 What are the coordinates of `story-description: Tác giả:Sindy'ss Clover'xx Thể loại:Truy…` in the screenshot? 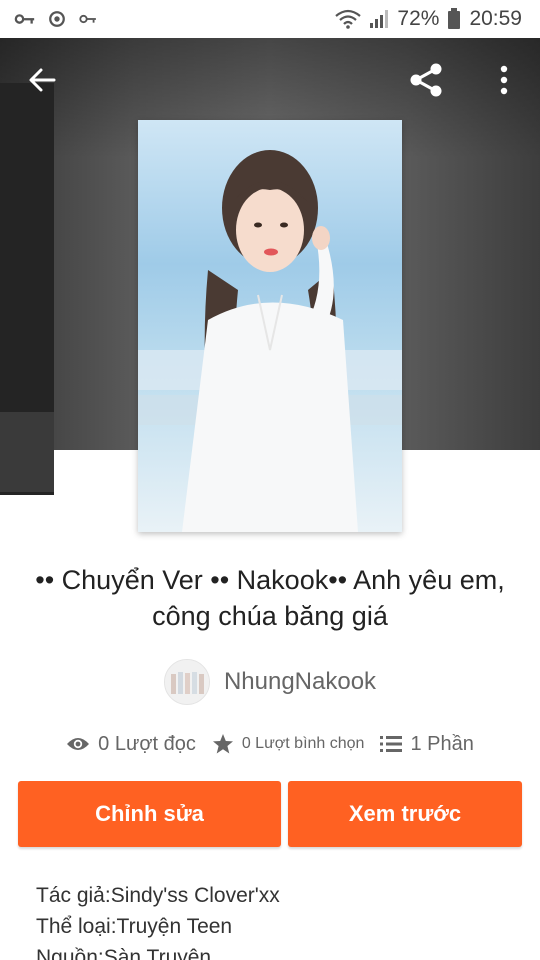 It's located at (276, 920).